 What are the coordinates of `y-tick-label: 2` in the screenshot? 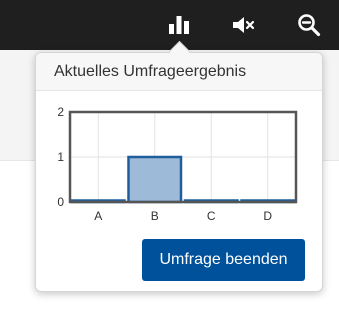 It's located at (60, 112).